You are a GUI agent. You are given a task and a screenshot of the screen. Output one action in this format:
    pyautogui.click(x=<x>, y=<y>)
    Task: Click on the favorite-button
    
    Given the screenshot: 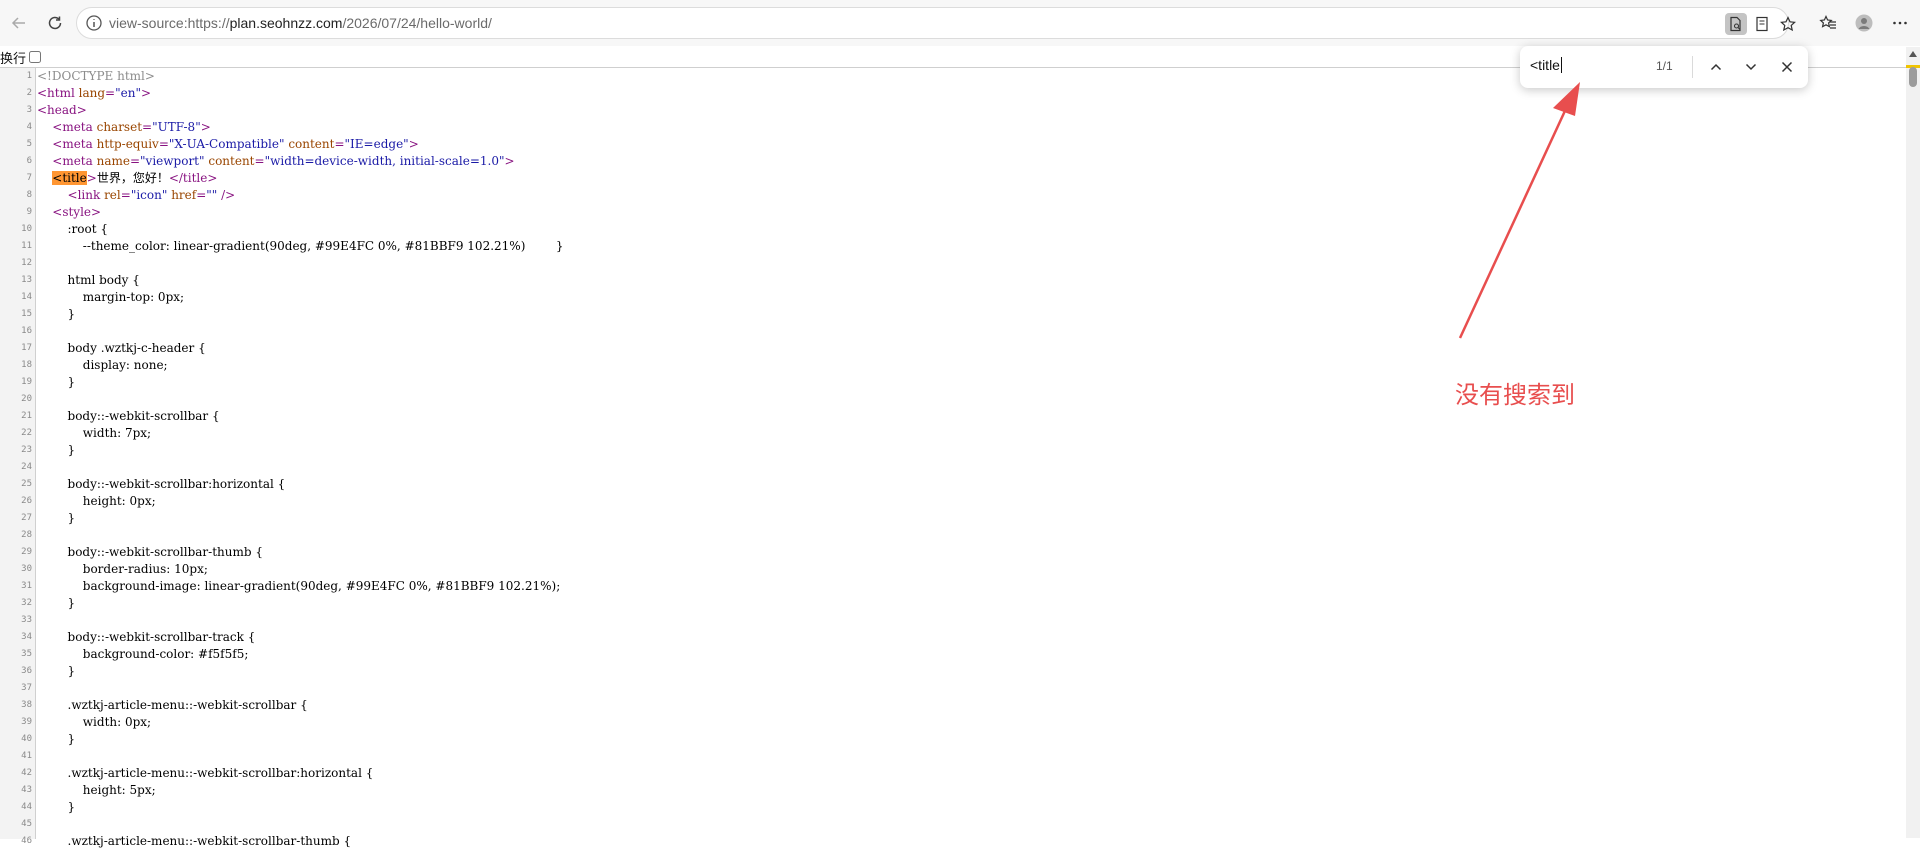 What is the action you would take?
    pyautogui.click(x=1788, y=24)
    